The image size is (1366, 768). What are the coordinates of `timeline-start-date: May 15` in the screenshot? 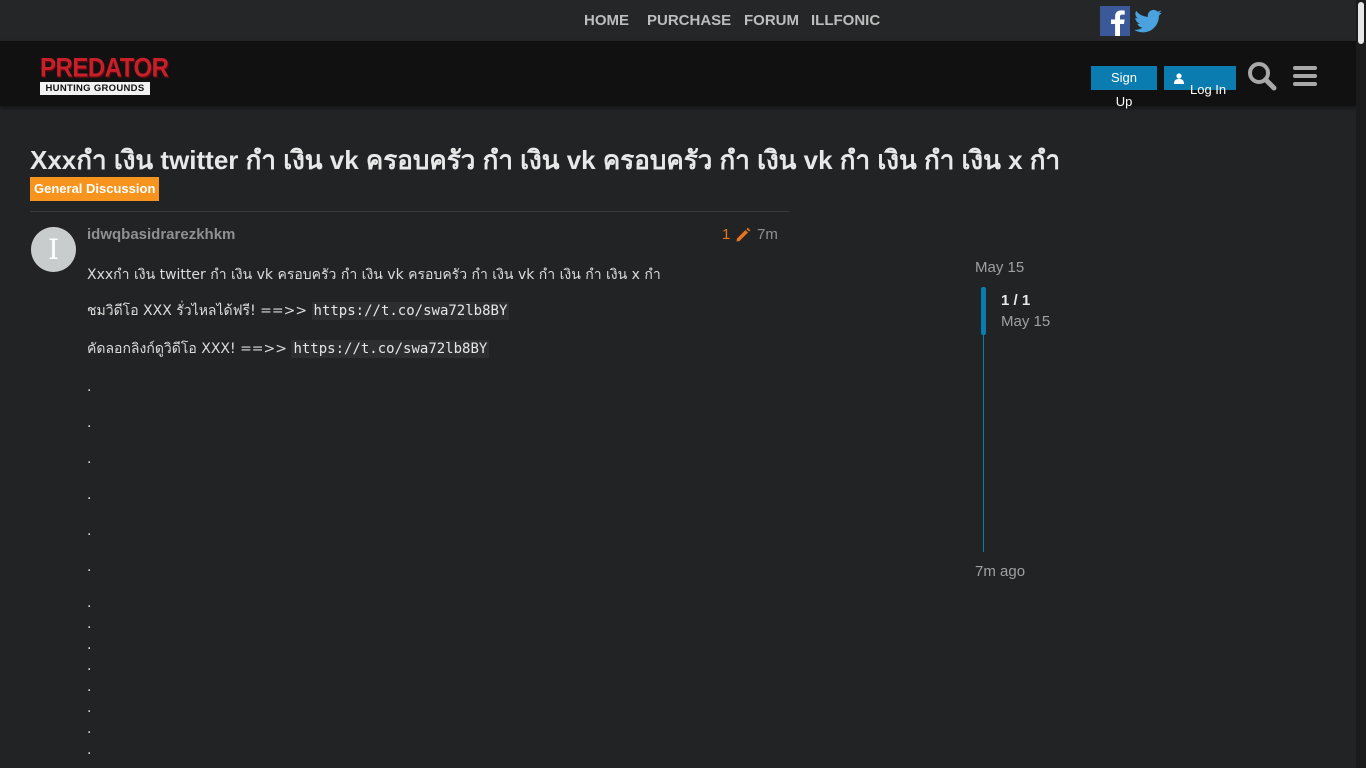 It's located at (999, 267).